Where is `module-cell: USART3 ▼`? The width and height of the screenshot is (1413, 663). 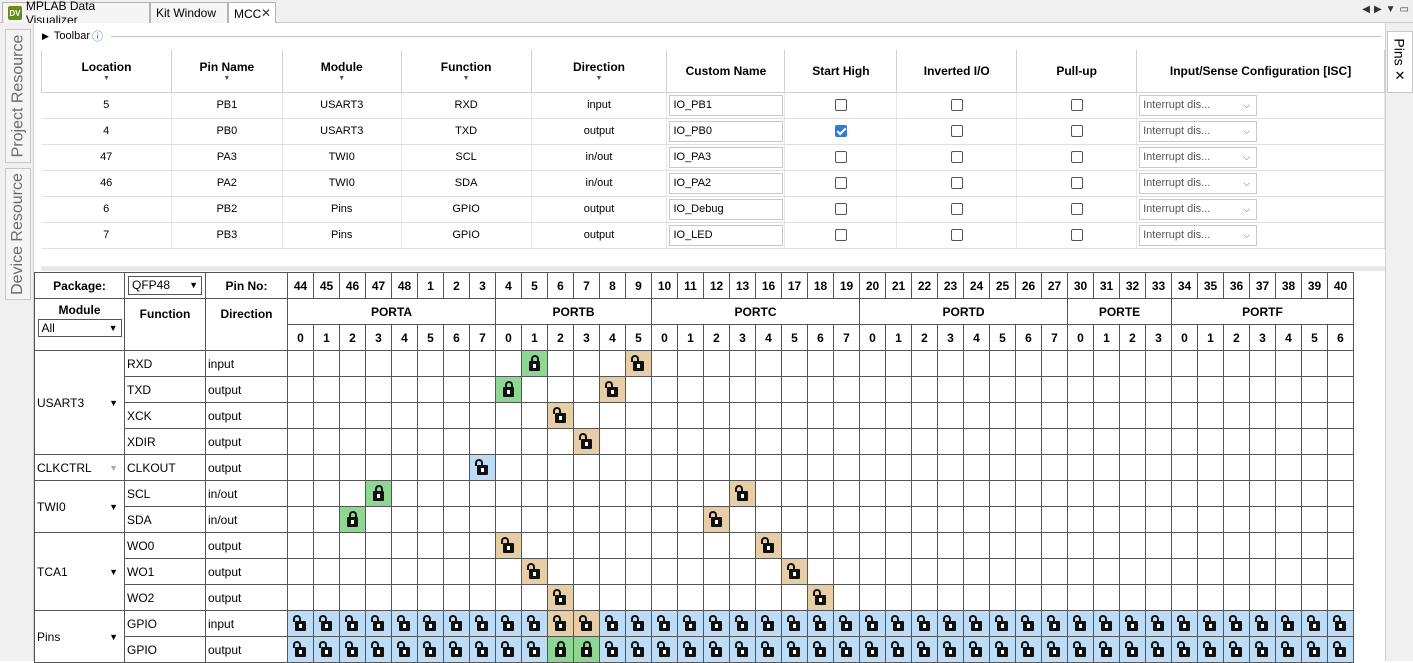 module-cell: USART3 ▼ is located at coordinates (79, 402).